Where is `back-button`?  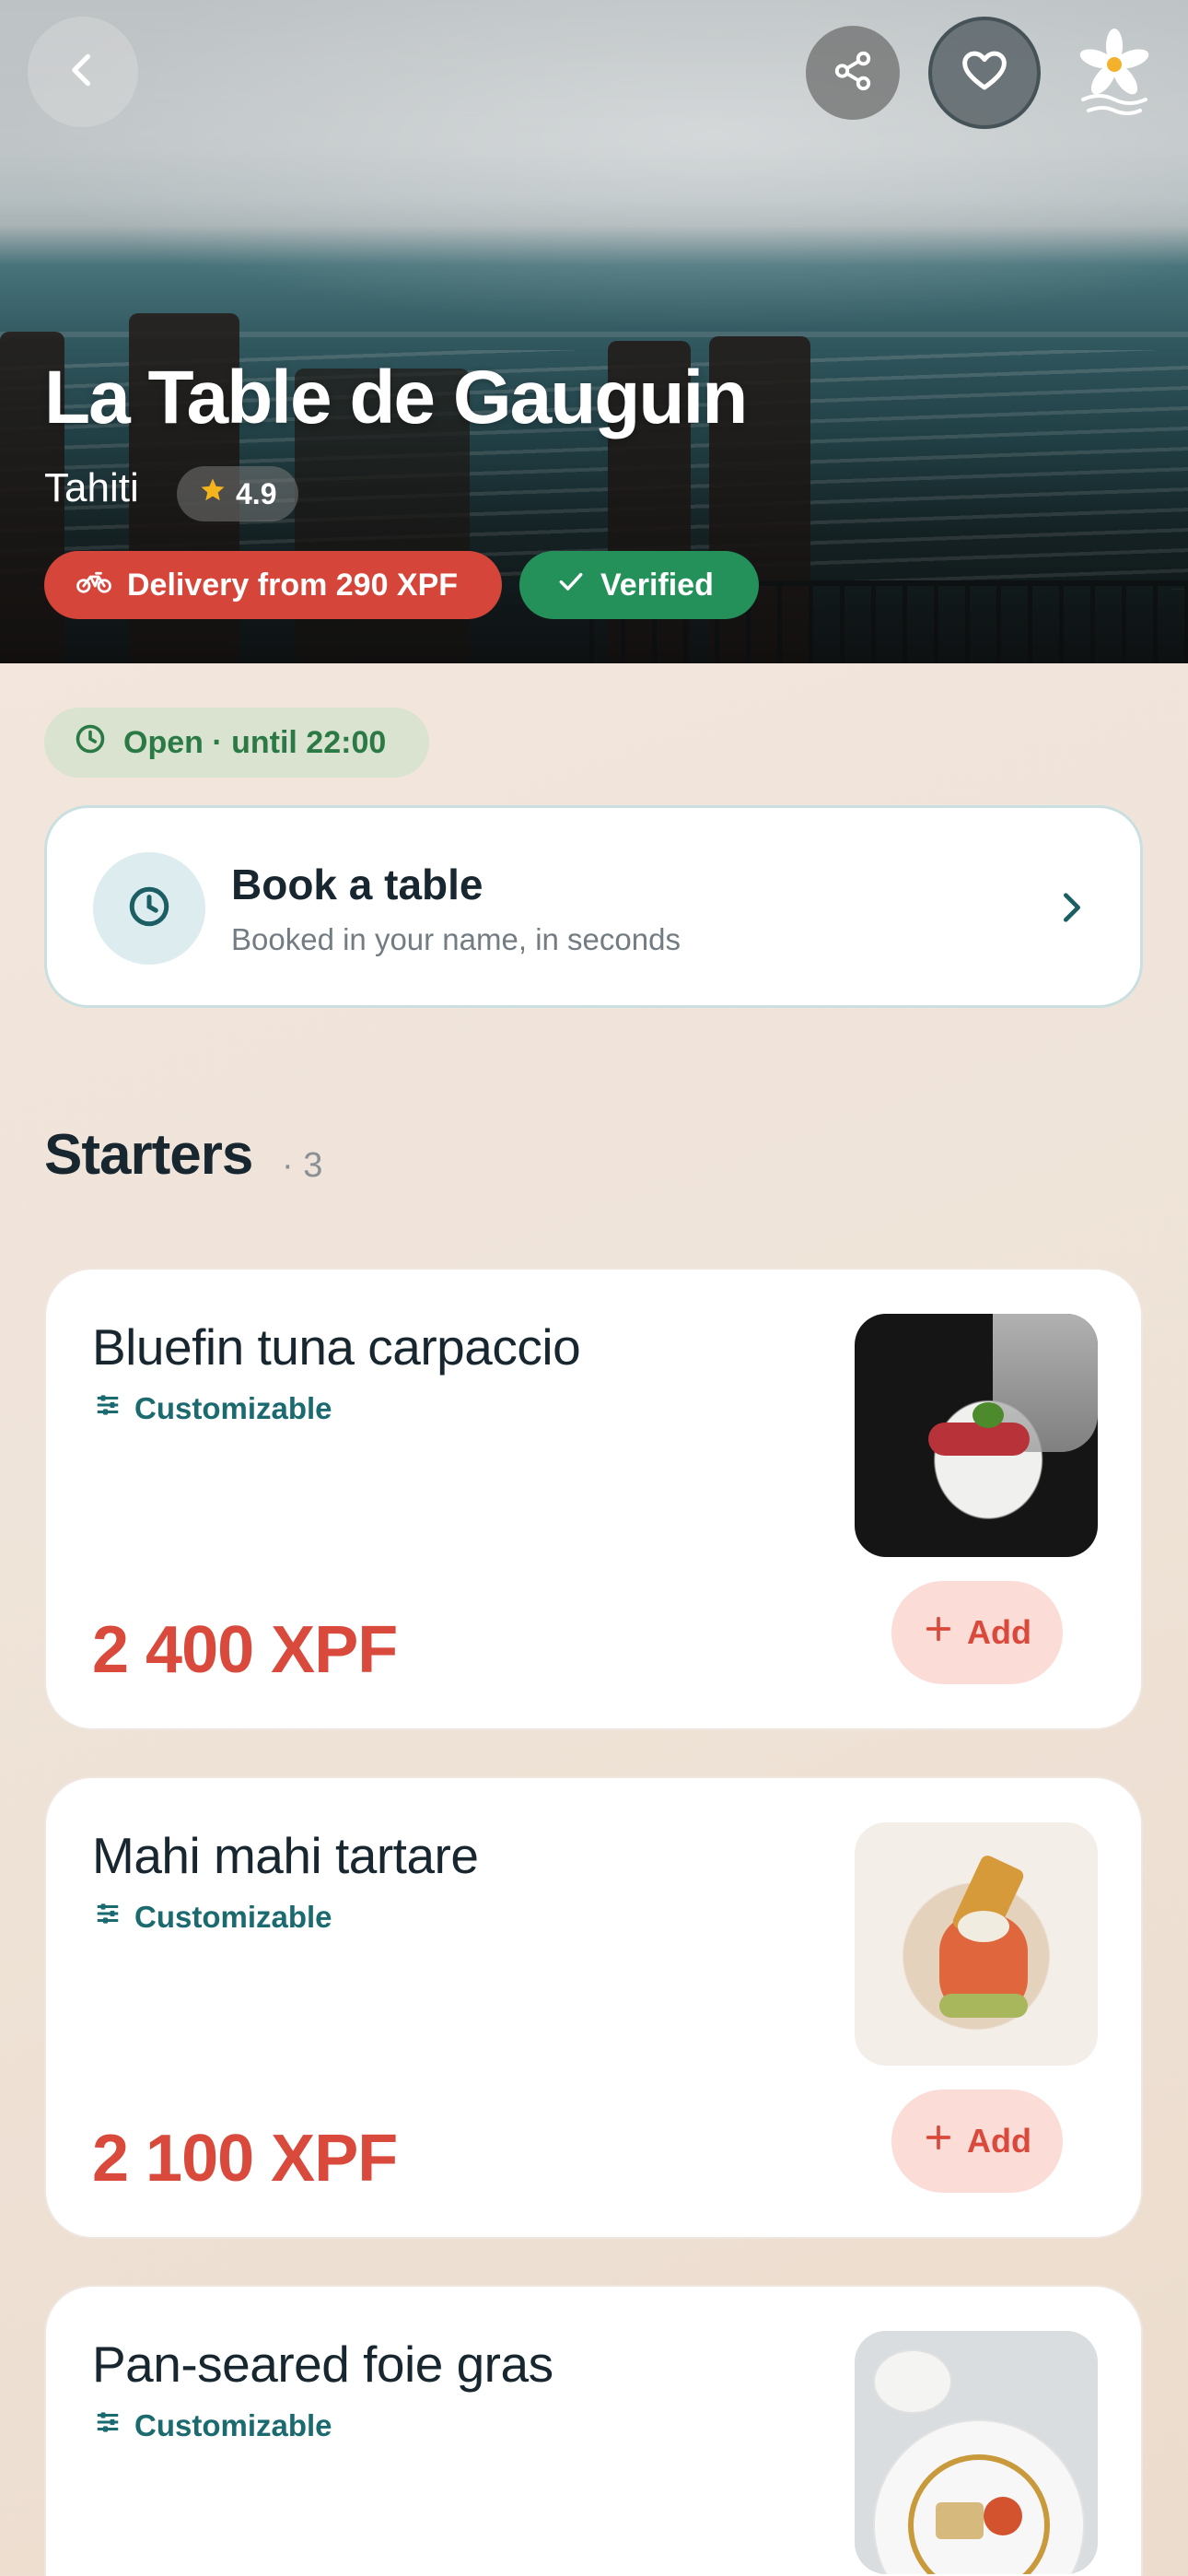 back-button is located at coordinates (83, 72).